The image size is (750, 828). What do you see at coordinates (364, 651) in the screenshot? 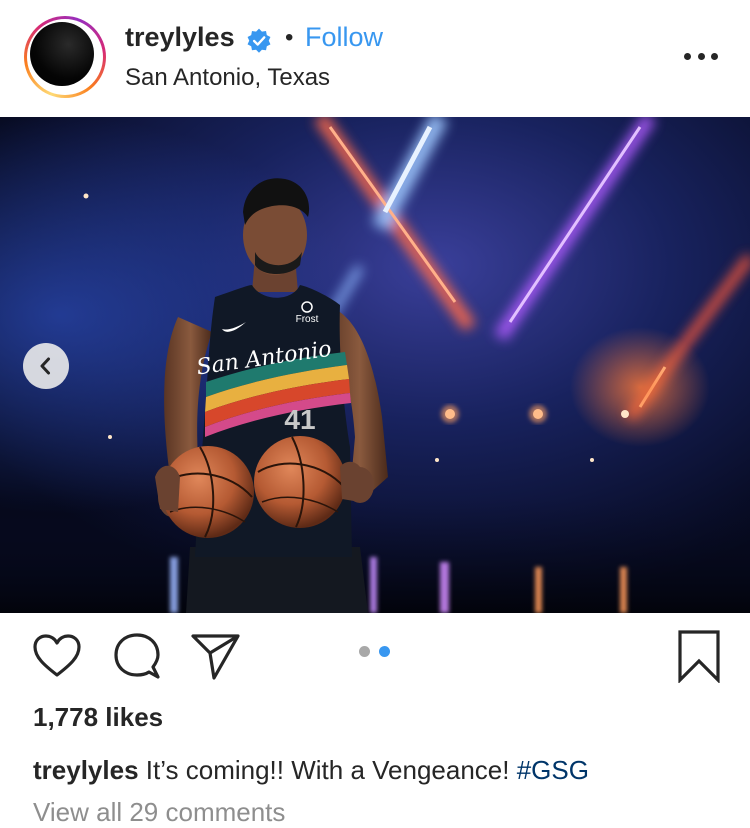
I see `carousel-dot` at bounding box center [364, 651].